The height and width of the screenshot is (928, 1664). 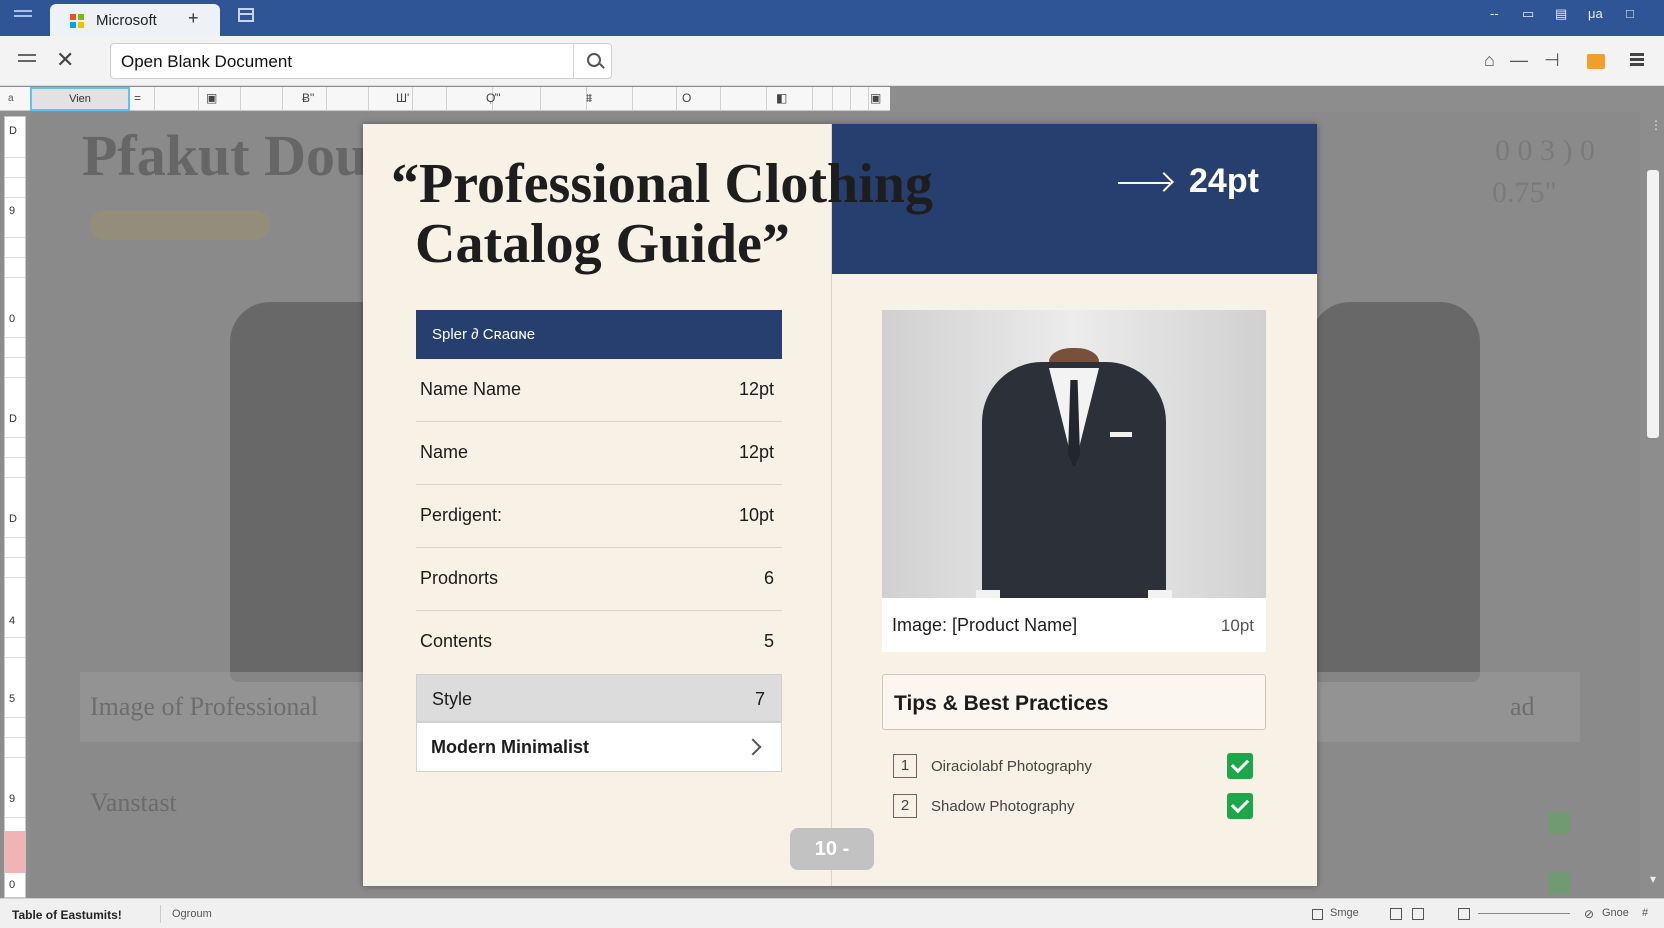 What do you see at coordinates (402, 98) in the screenshot?
I see `ruler-tool-tab: Ш'` at bounding box center [402, 98].